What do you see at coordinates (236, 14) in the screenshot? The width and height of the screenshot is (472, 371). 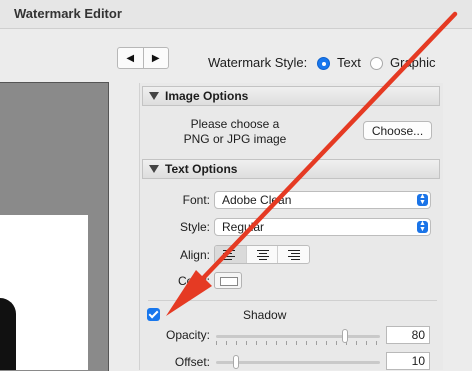 I see `title-bar: Watermark Editor` at bounding box center [236, 14].